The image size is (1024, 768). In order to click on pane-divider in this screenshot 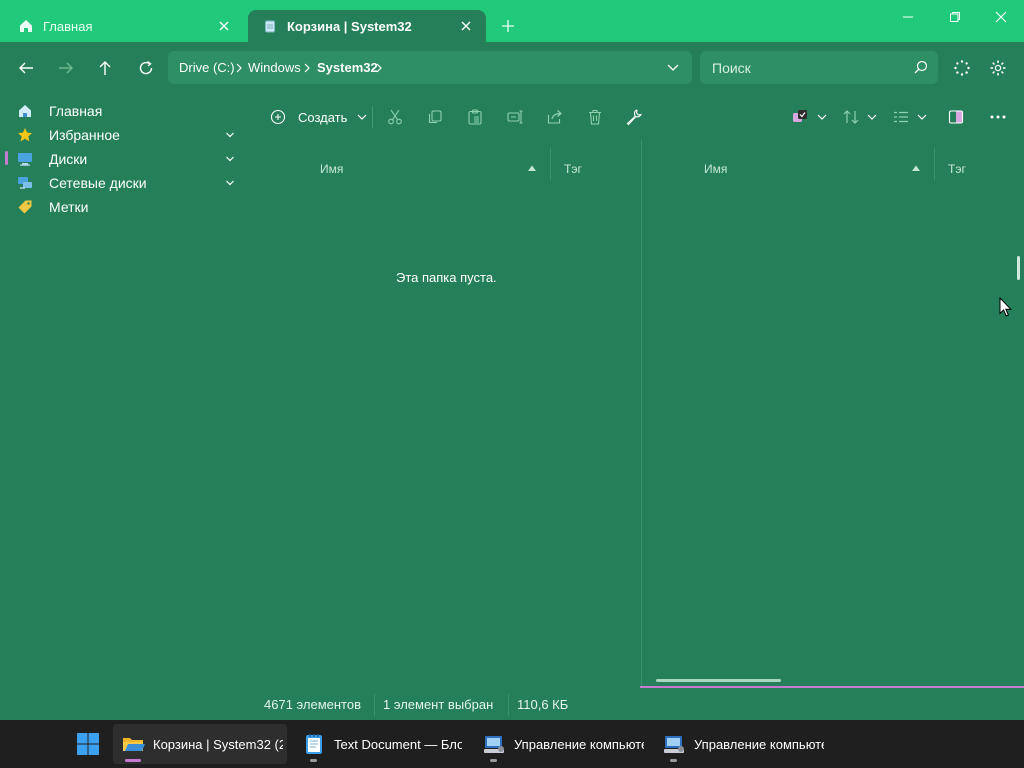, I will do `click(641, 413)`.